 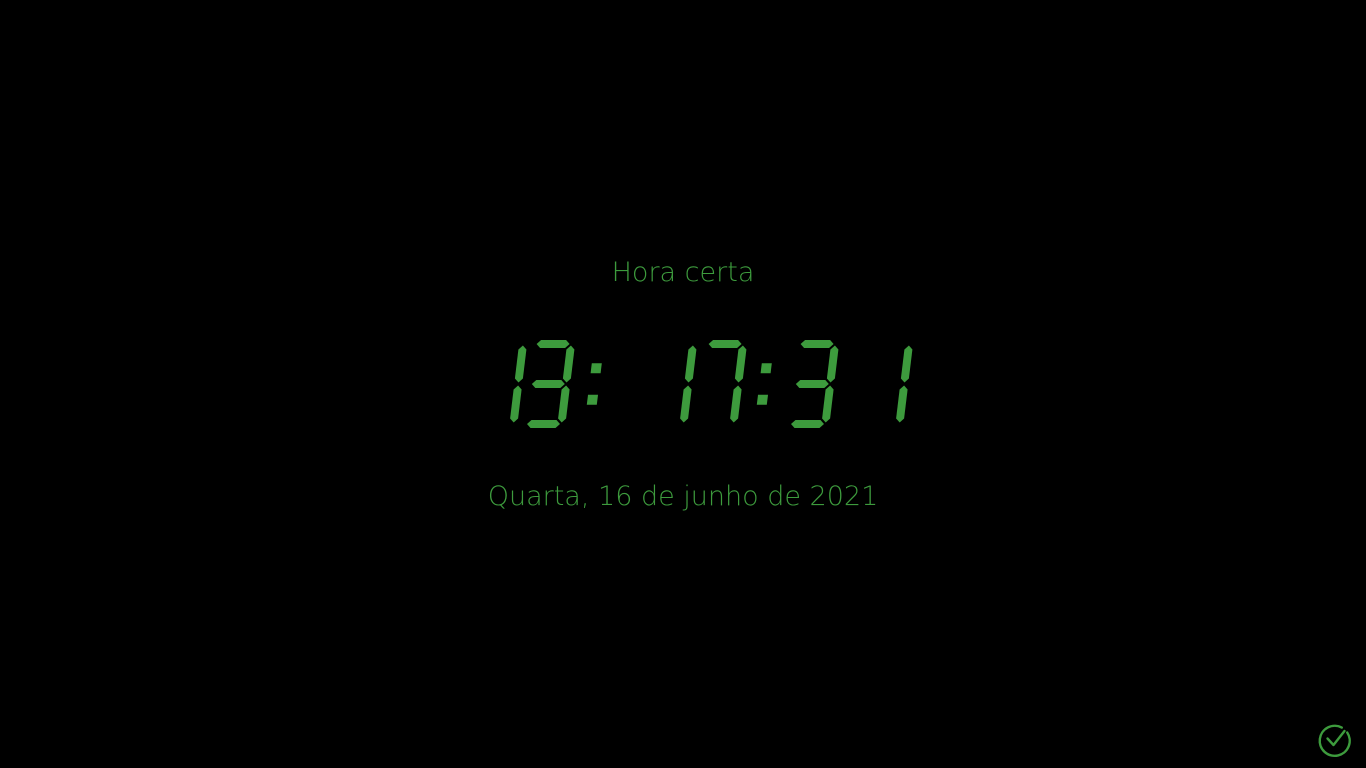 I want to click on date-label: Quarta, 16 de junho de 2021, so click(x=683, y=496).